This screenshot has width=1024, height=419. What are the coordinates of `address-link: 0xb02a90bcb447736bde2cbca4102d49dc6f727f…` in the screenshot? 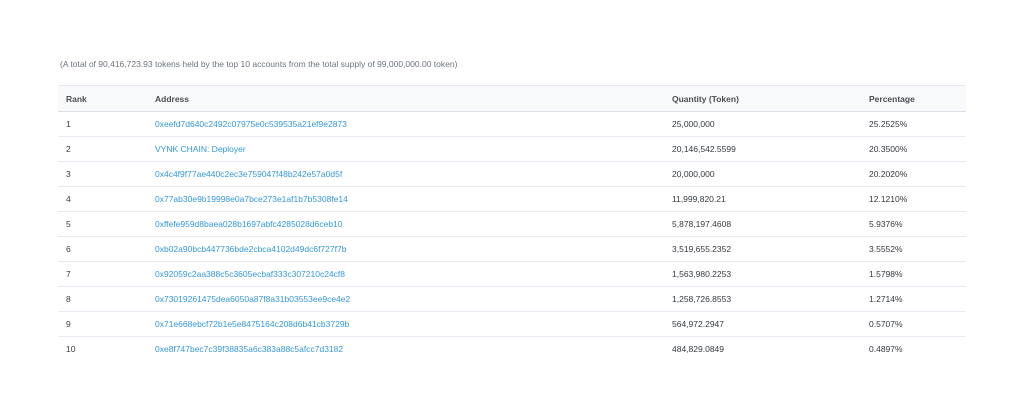 It's located at (250, 249).